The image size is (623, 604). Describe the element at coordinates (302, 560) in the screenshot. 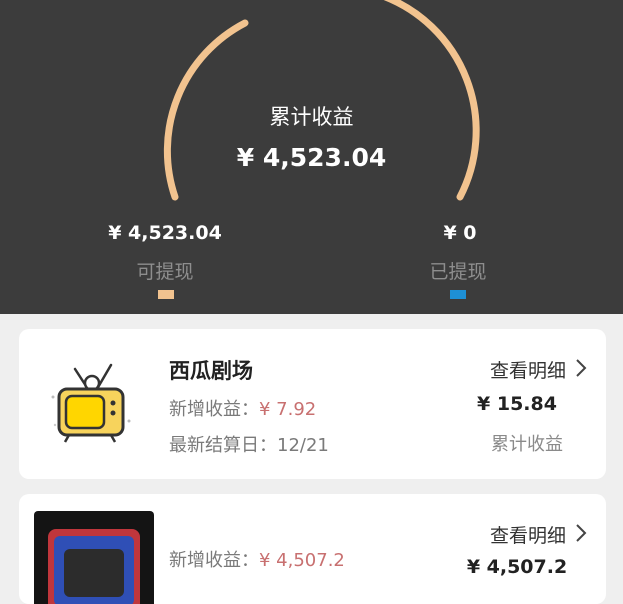

I see `new-income-value: ¥ 4,507.2` at that location.